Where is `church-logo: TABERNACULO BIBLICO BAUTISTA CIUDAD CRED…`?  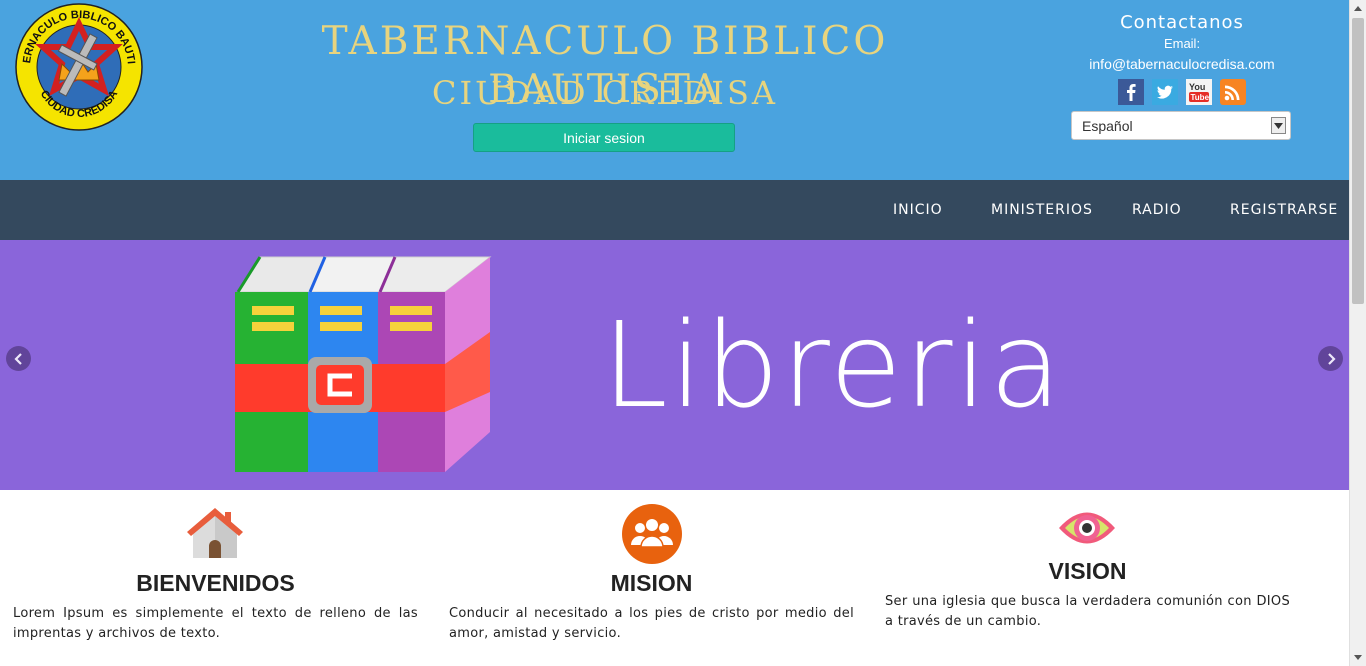 church-logo: TABERNACULO BIBLICO BAUTISTA CIUDAD CRED… is located at coordinates (77, 66).